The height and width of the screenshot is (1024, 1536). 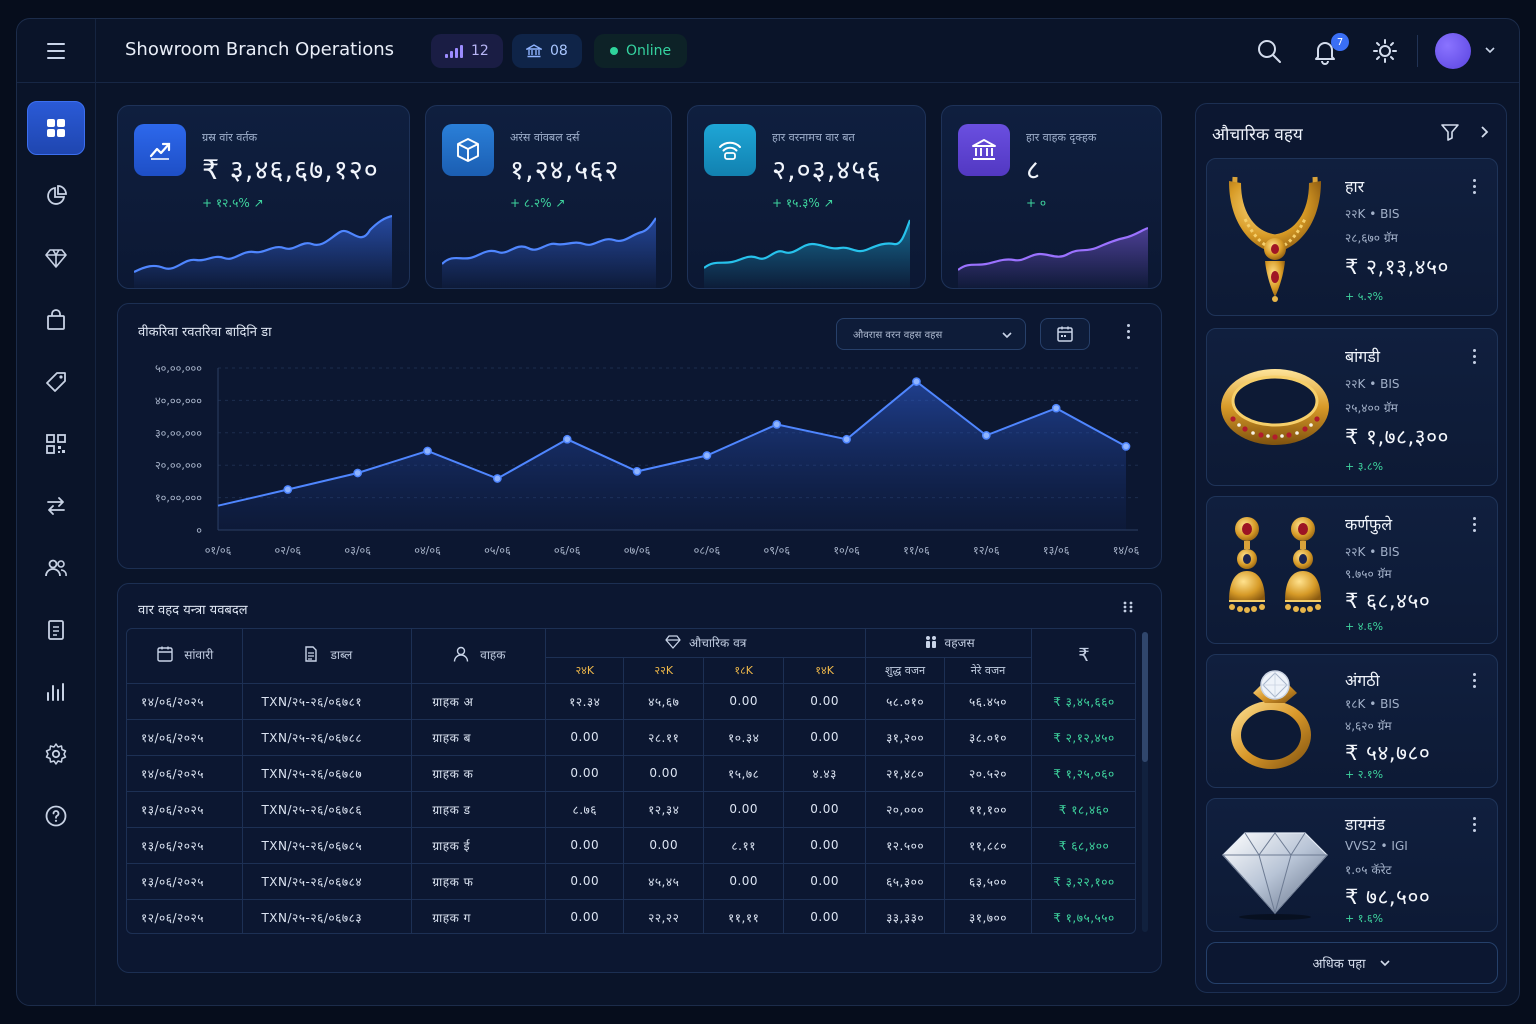 What do you see at coordinates (1450, 132) in the screenshot?
I see `filter-icon` at bounding box center [1450, 132].